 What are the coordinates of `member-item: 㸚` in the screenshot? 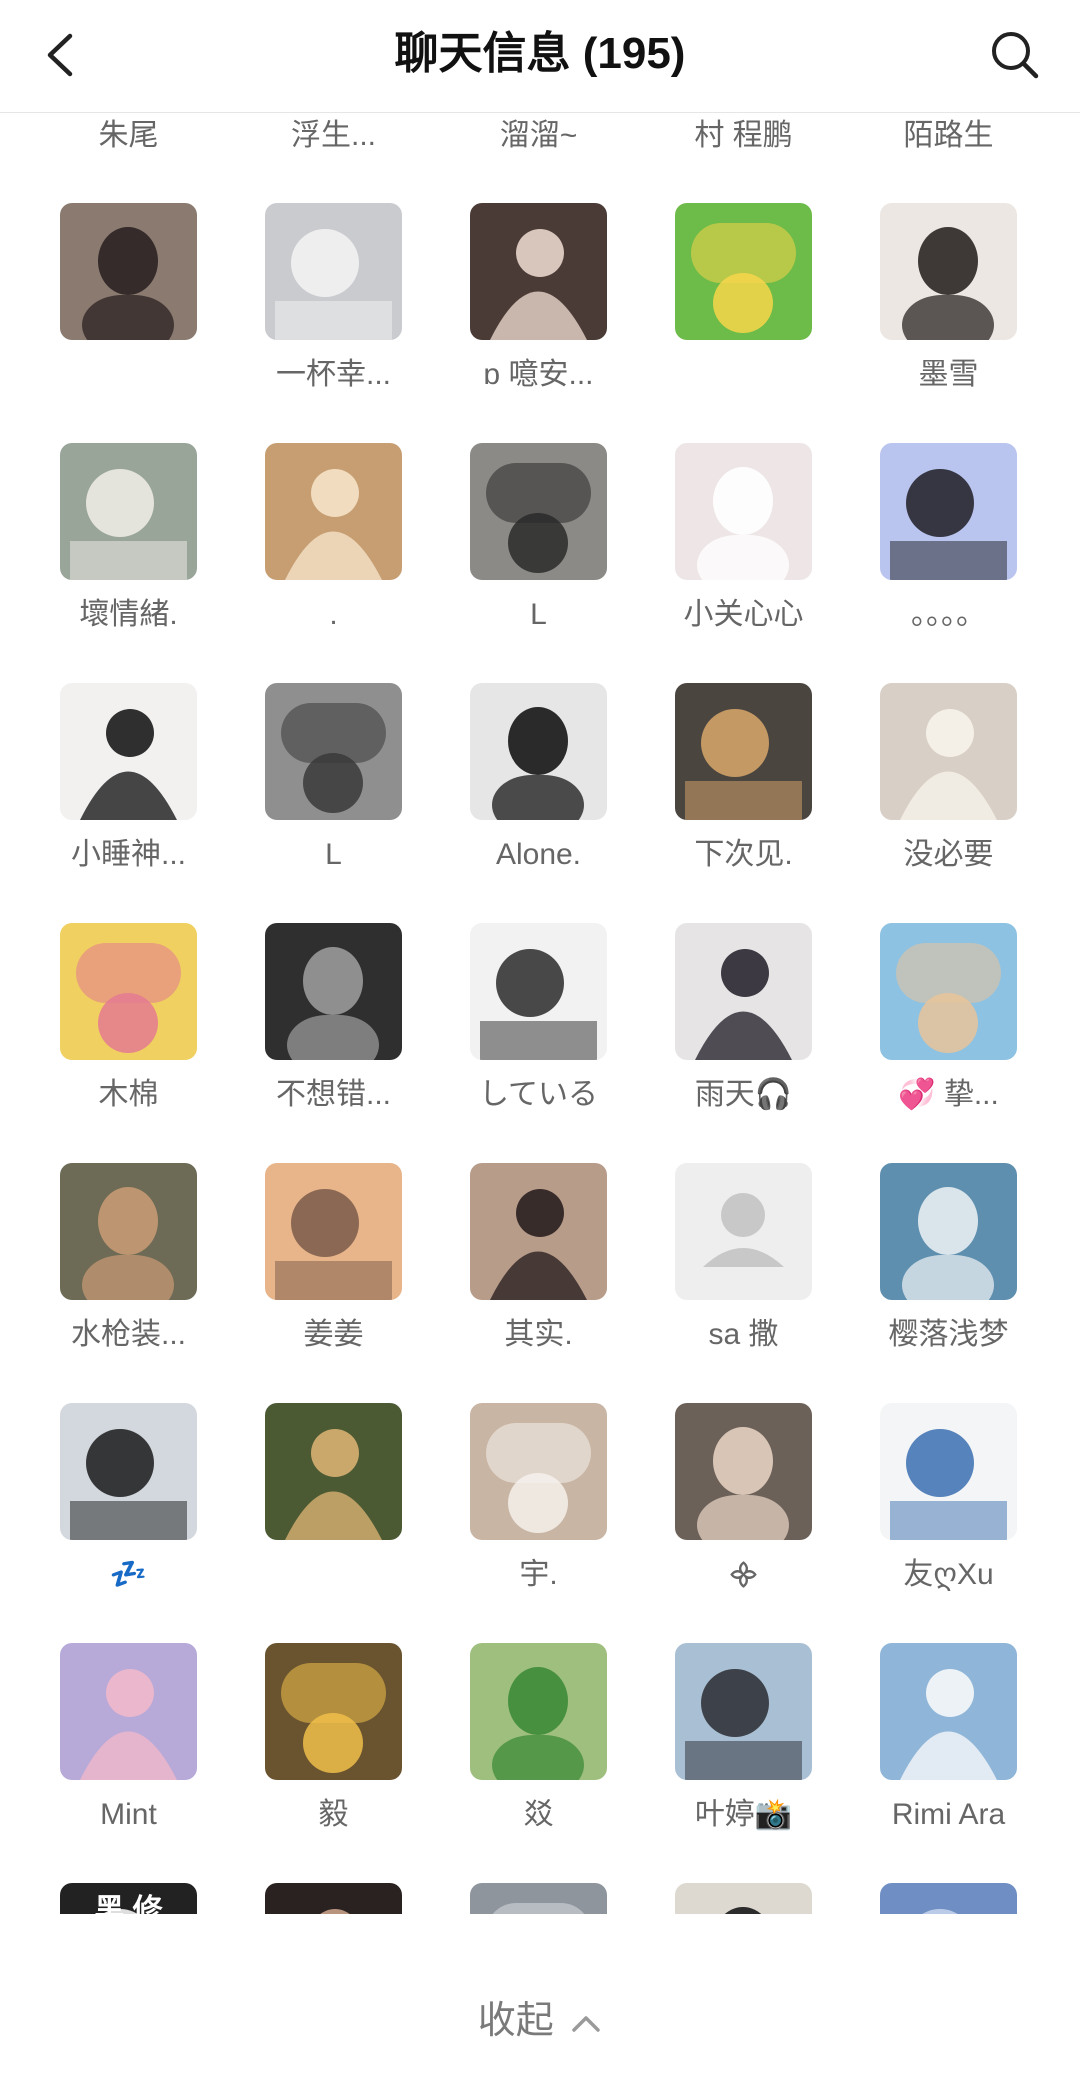 It's located at (538, 1763).